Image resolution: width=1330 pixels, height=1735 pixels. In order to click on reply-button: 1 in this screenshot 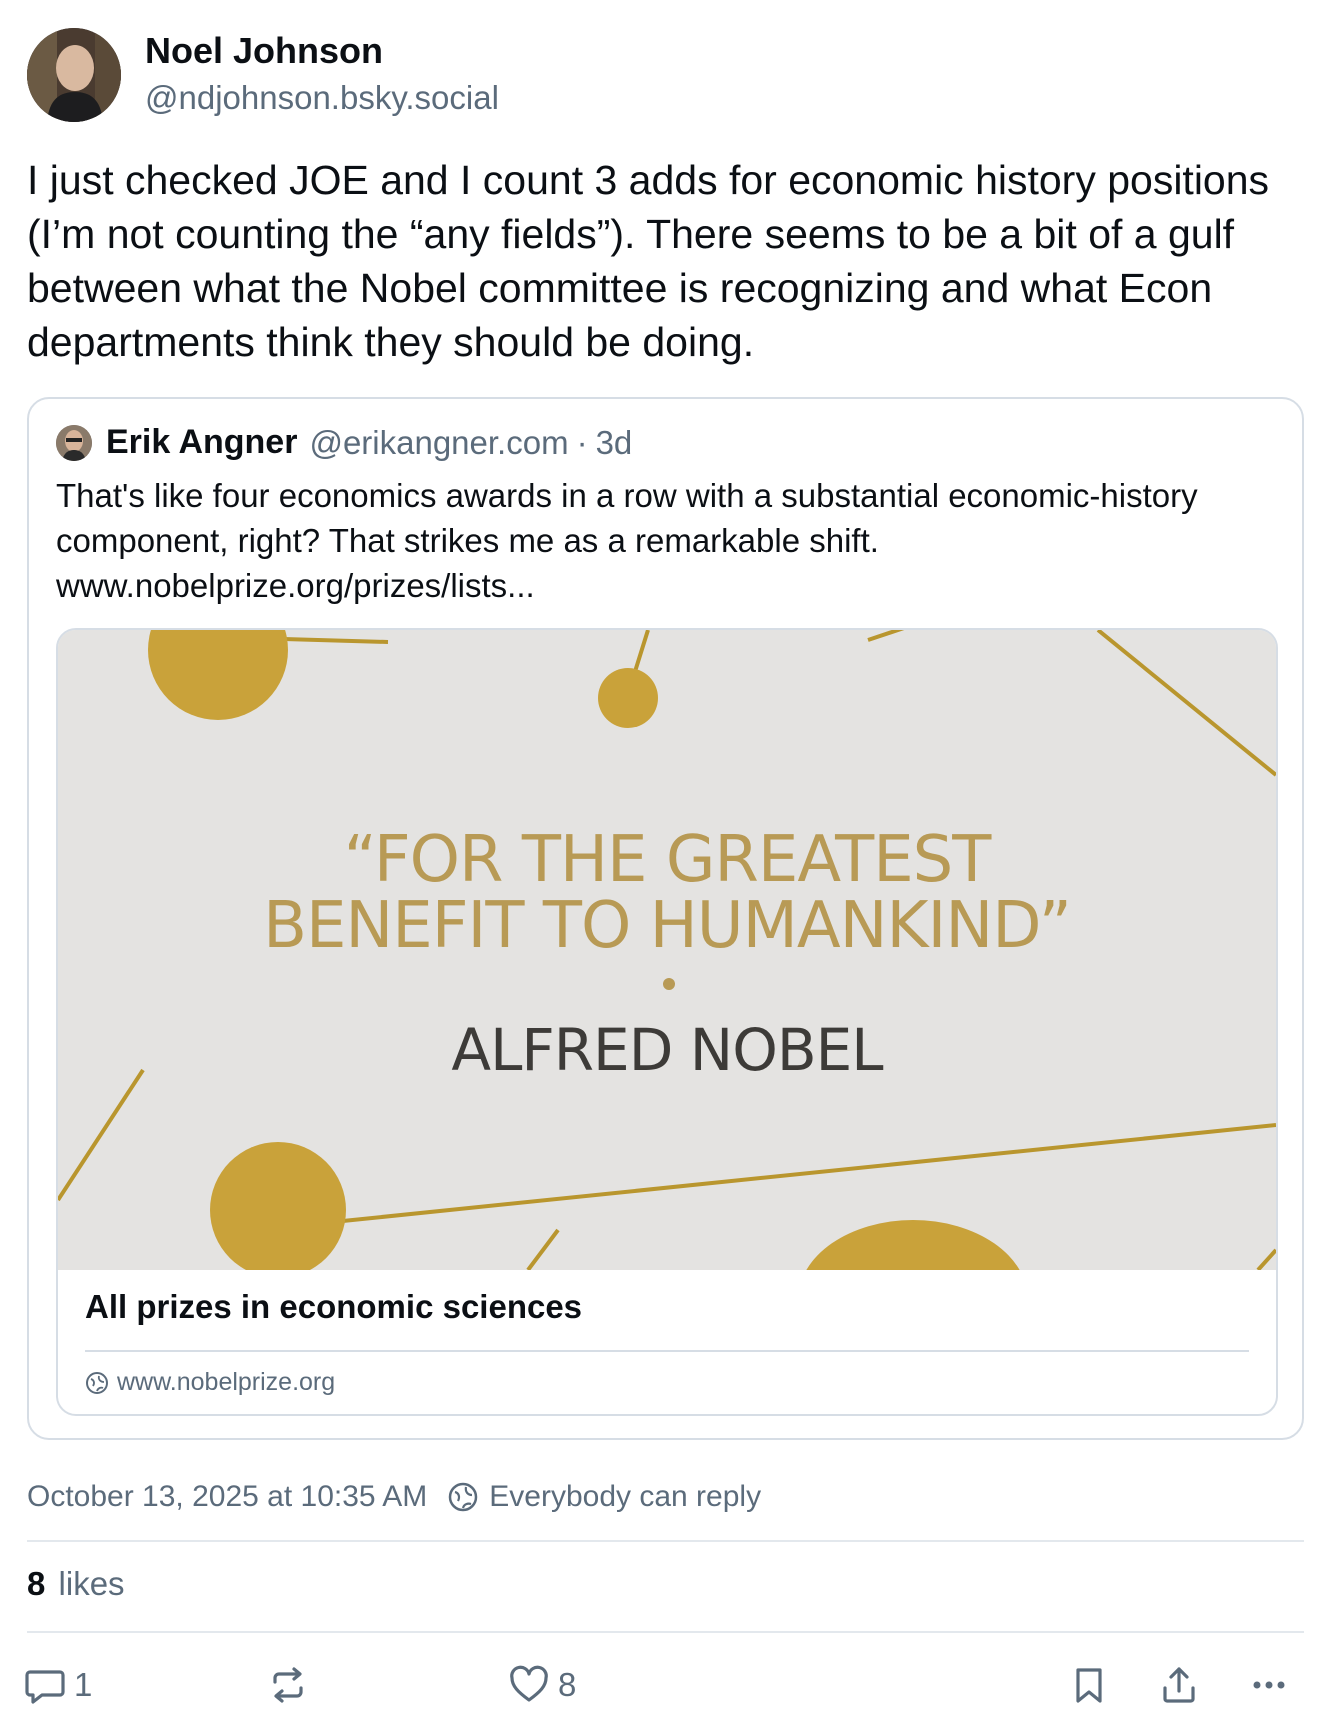, I will do `click(58, 1685)`.